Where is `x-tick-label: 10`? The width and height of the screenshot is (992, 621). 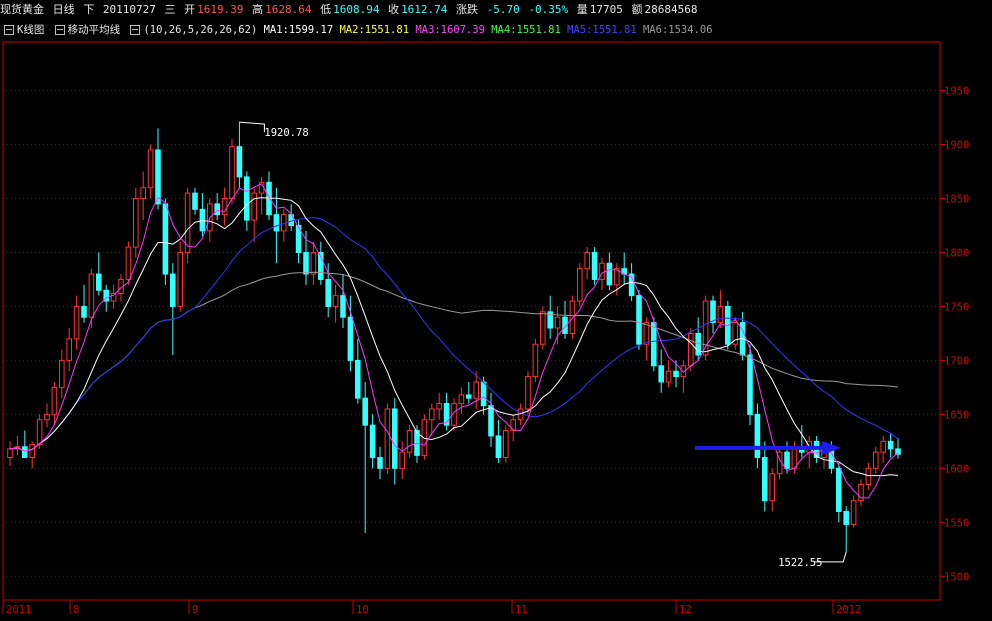
x-tick-label: 10 is located at coordinates (362, 610).